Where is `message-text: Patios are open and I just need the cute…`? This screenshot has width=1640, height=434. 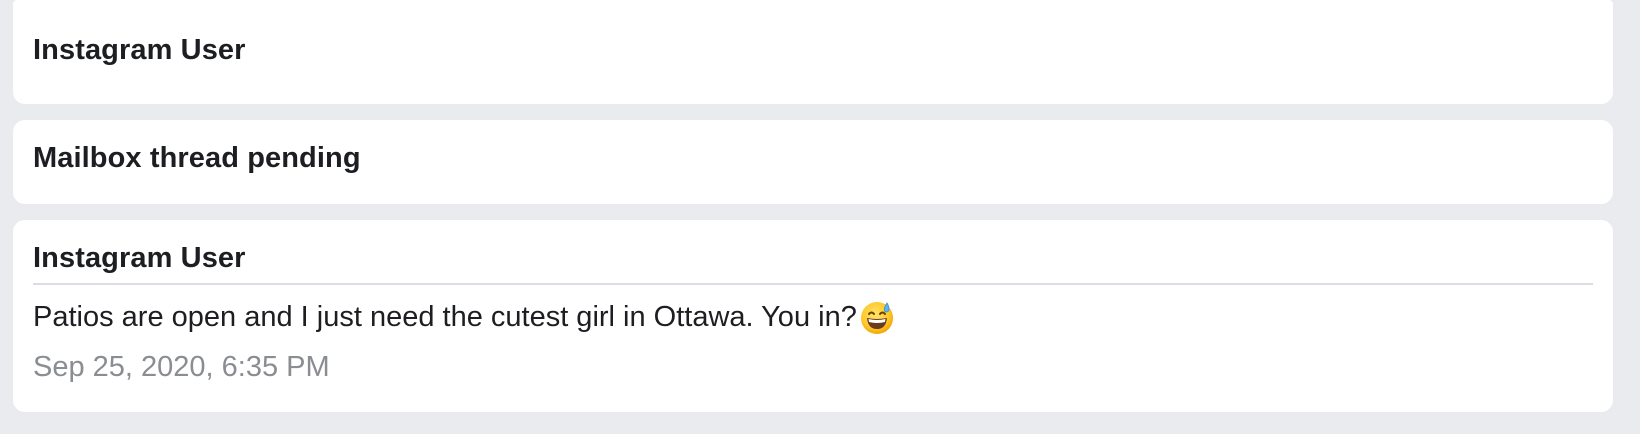 message-text: Patios are open and I just need the cute… is located at coordinates (464, 317).